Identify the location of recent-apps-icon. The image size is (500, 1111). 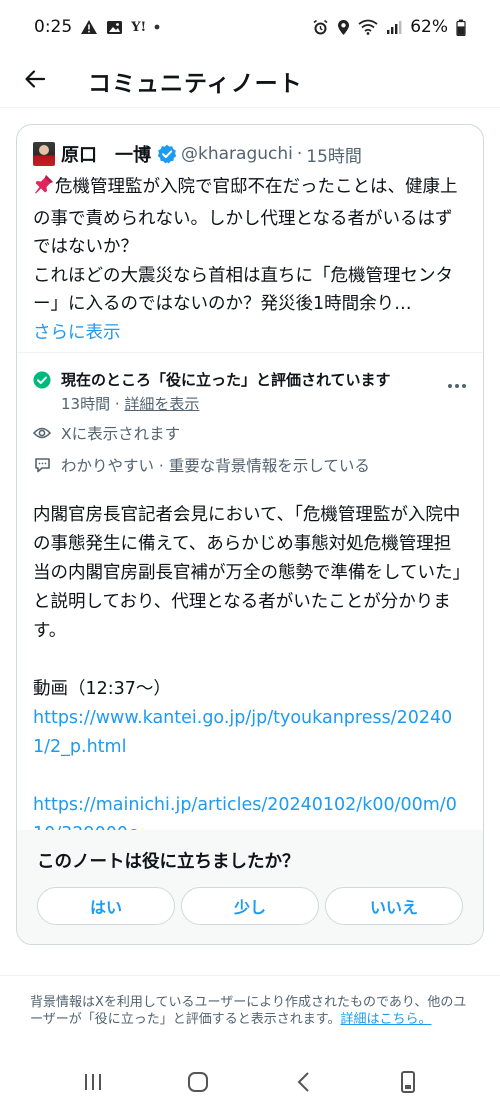
(92, 1081).